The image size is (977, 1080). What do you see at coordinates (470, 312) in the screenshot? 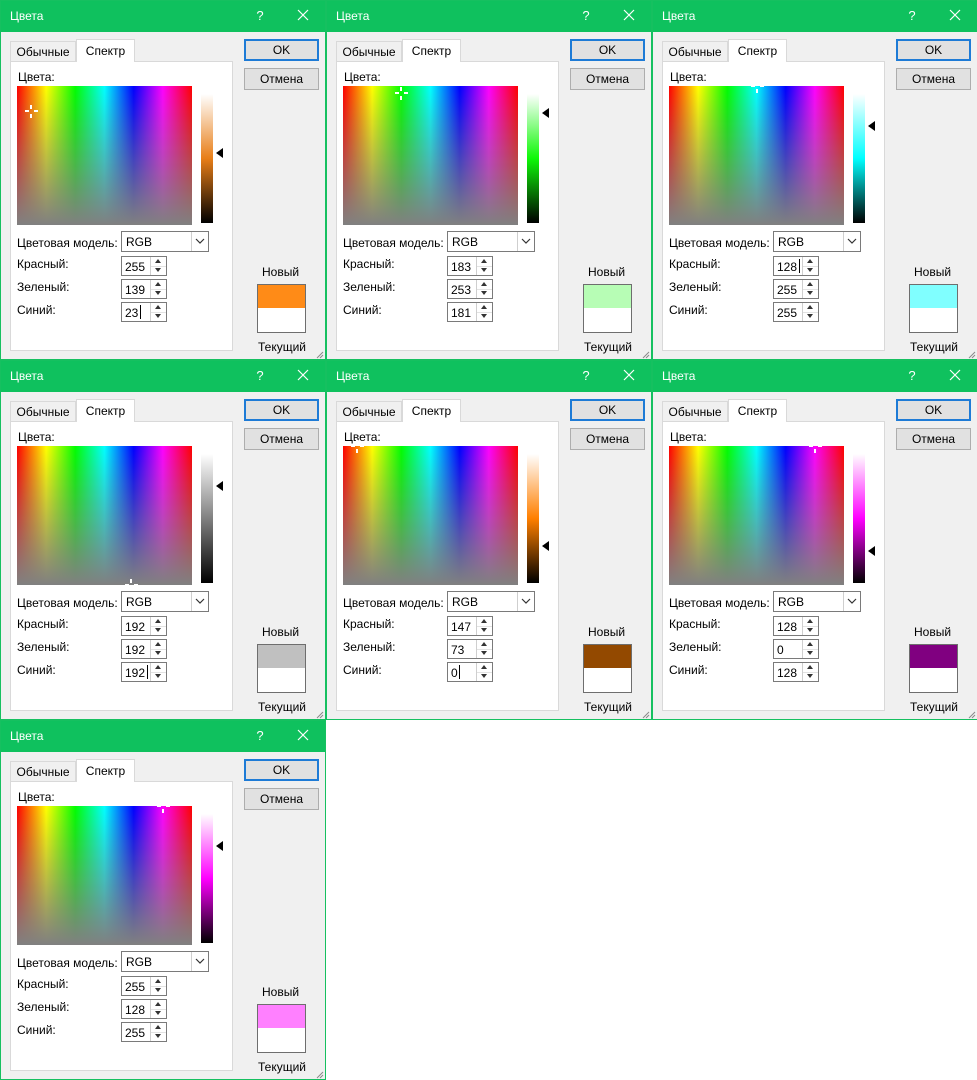
I see `blue-field: 181` at bounding box center [470, 312].